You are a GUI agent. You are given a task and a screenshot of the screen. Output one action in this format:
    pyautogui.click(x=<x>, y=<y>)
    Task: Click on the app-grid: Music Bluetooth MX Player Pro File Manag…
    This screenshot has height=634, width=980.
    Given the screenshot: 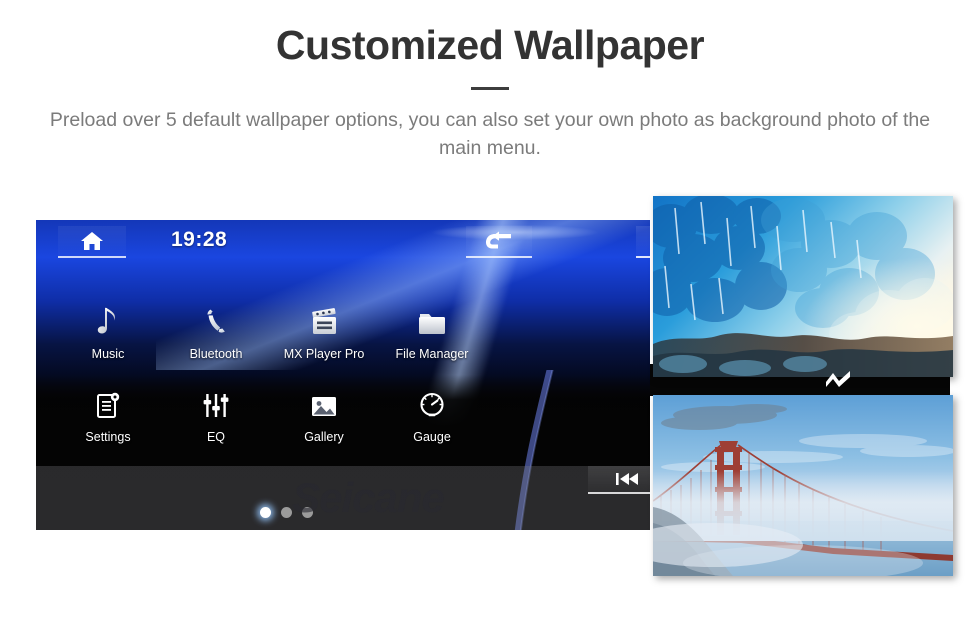 What is the action you would take?
    pyautogui.click(x=343, y=374)
    